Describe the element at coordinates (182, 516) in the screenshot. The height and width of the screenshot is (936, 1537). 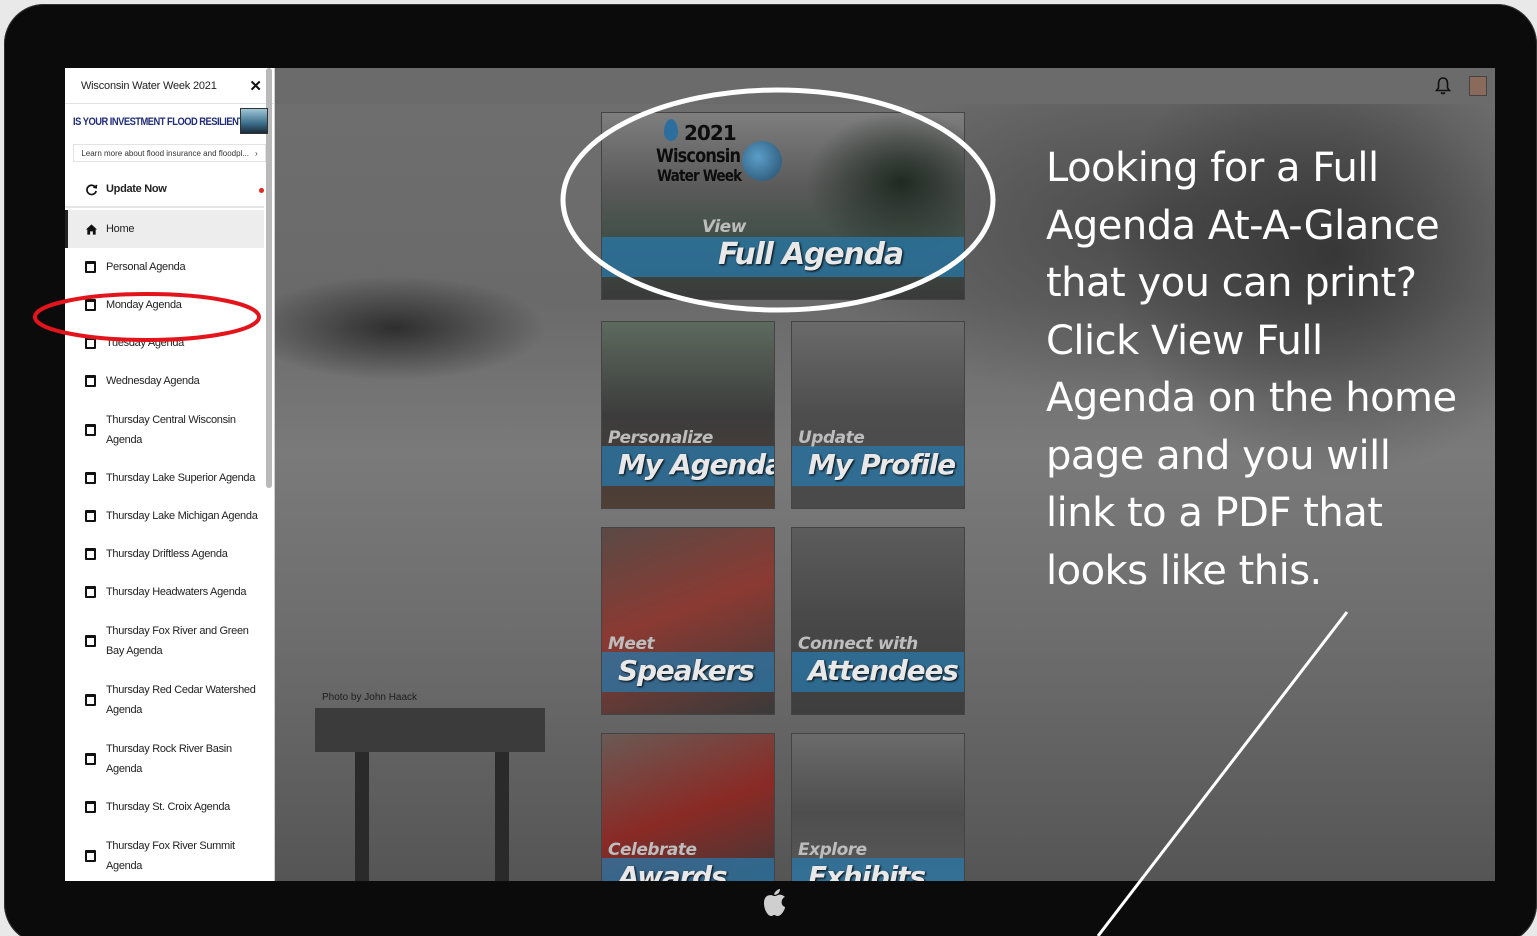
I see `sidebar-item-label: Thursday Lake Michigan Agenda` at that location.